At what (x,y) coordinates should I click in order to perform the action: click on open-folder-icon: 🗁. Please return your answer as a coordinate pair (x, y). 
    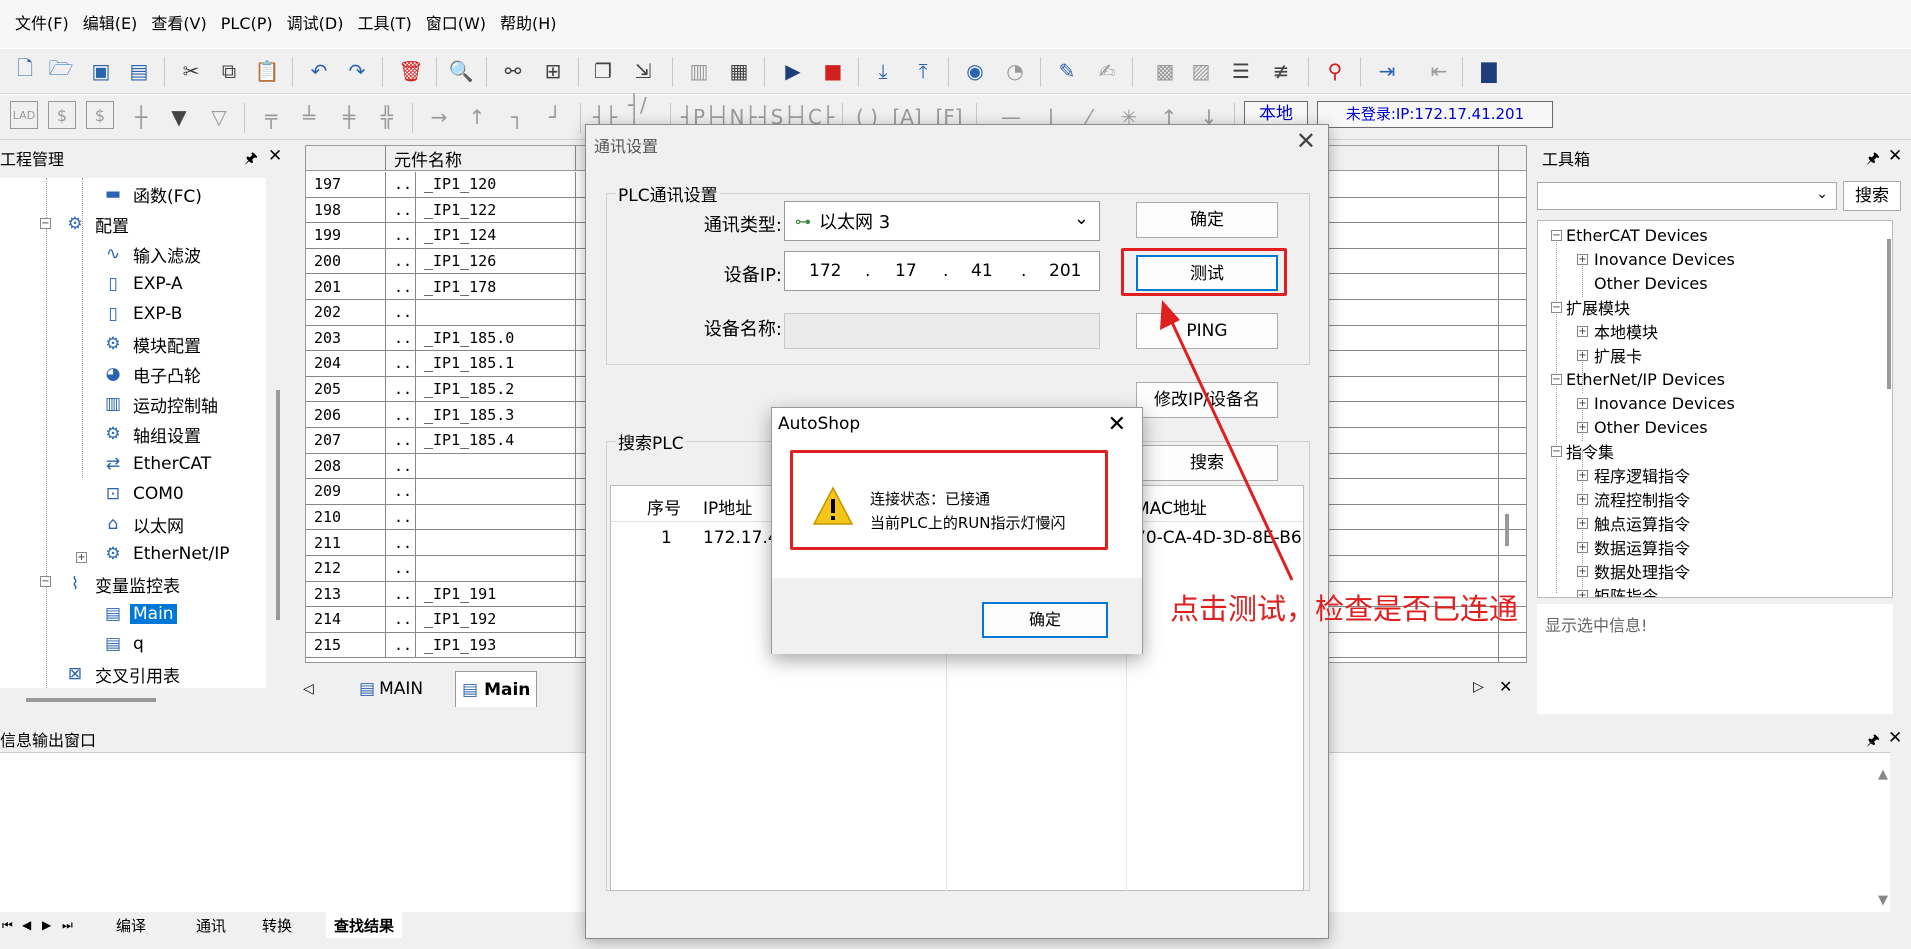
    Looking at the image, I should click on (61, 71).